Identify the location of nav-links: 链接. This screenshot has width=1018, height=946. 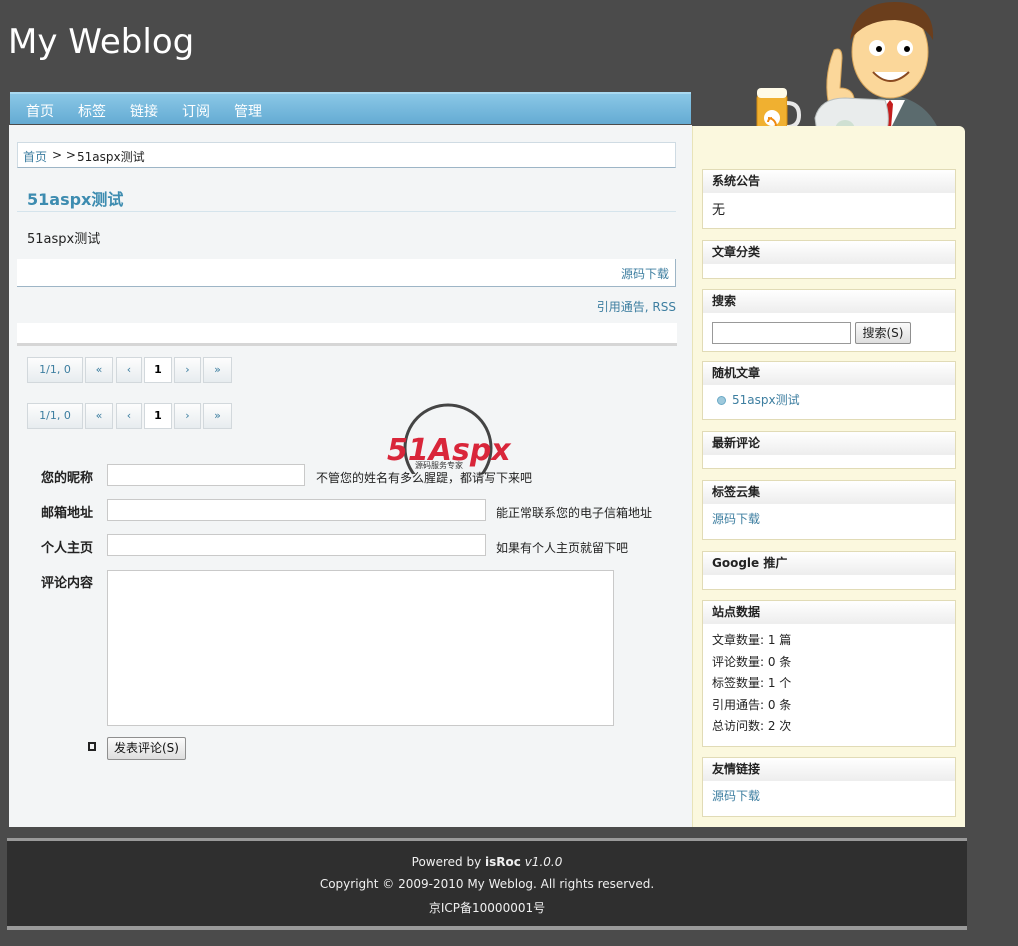
(144, 111).